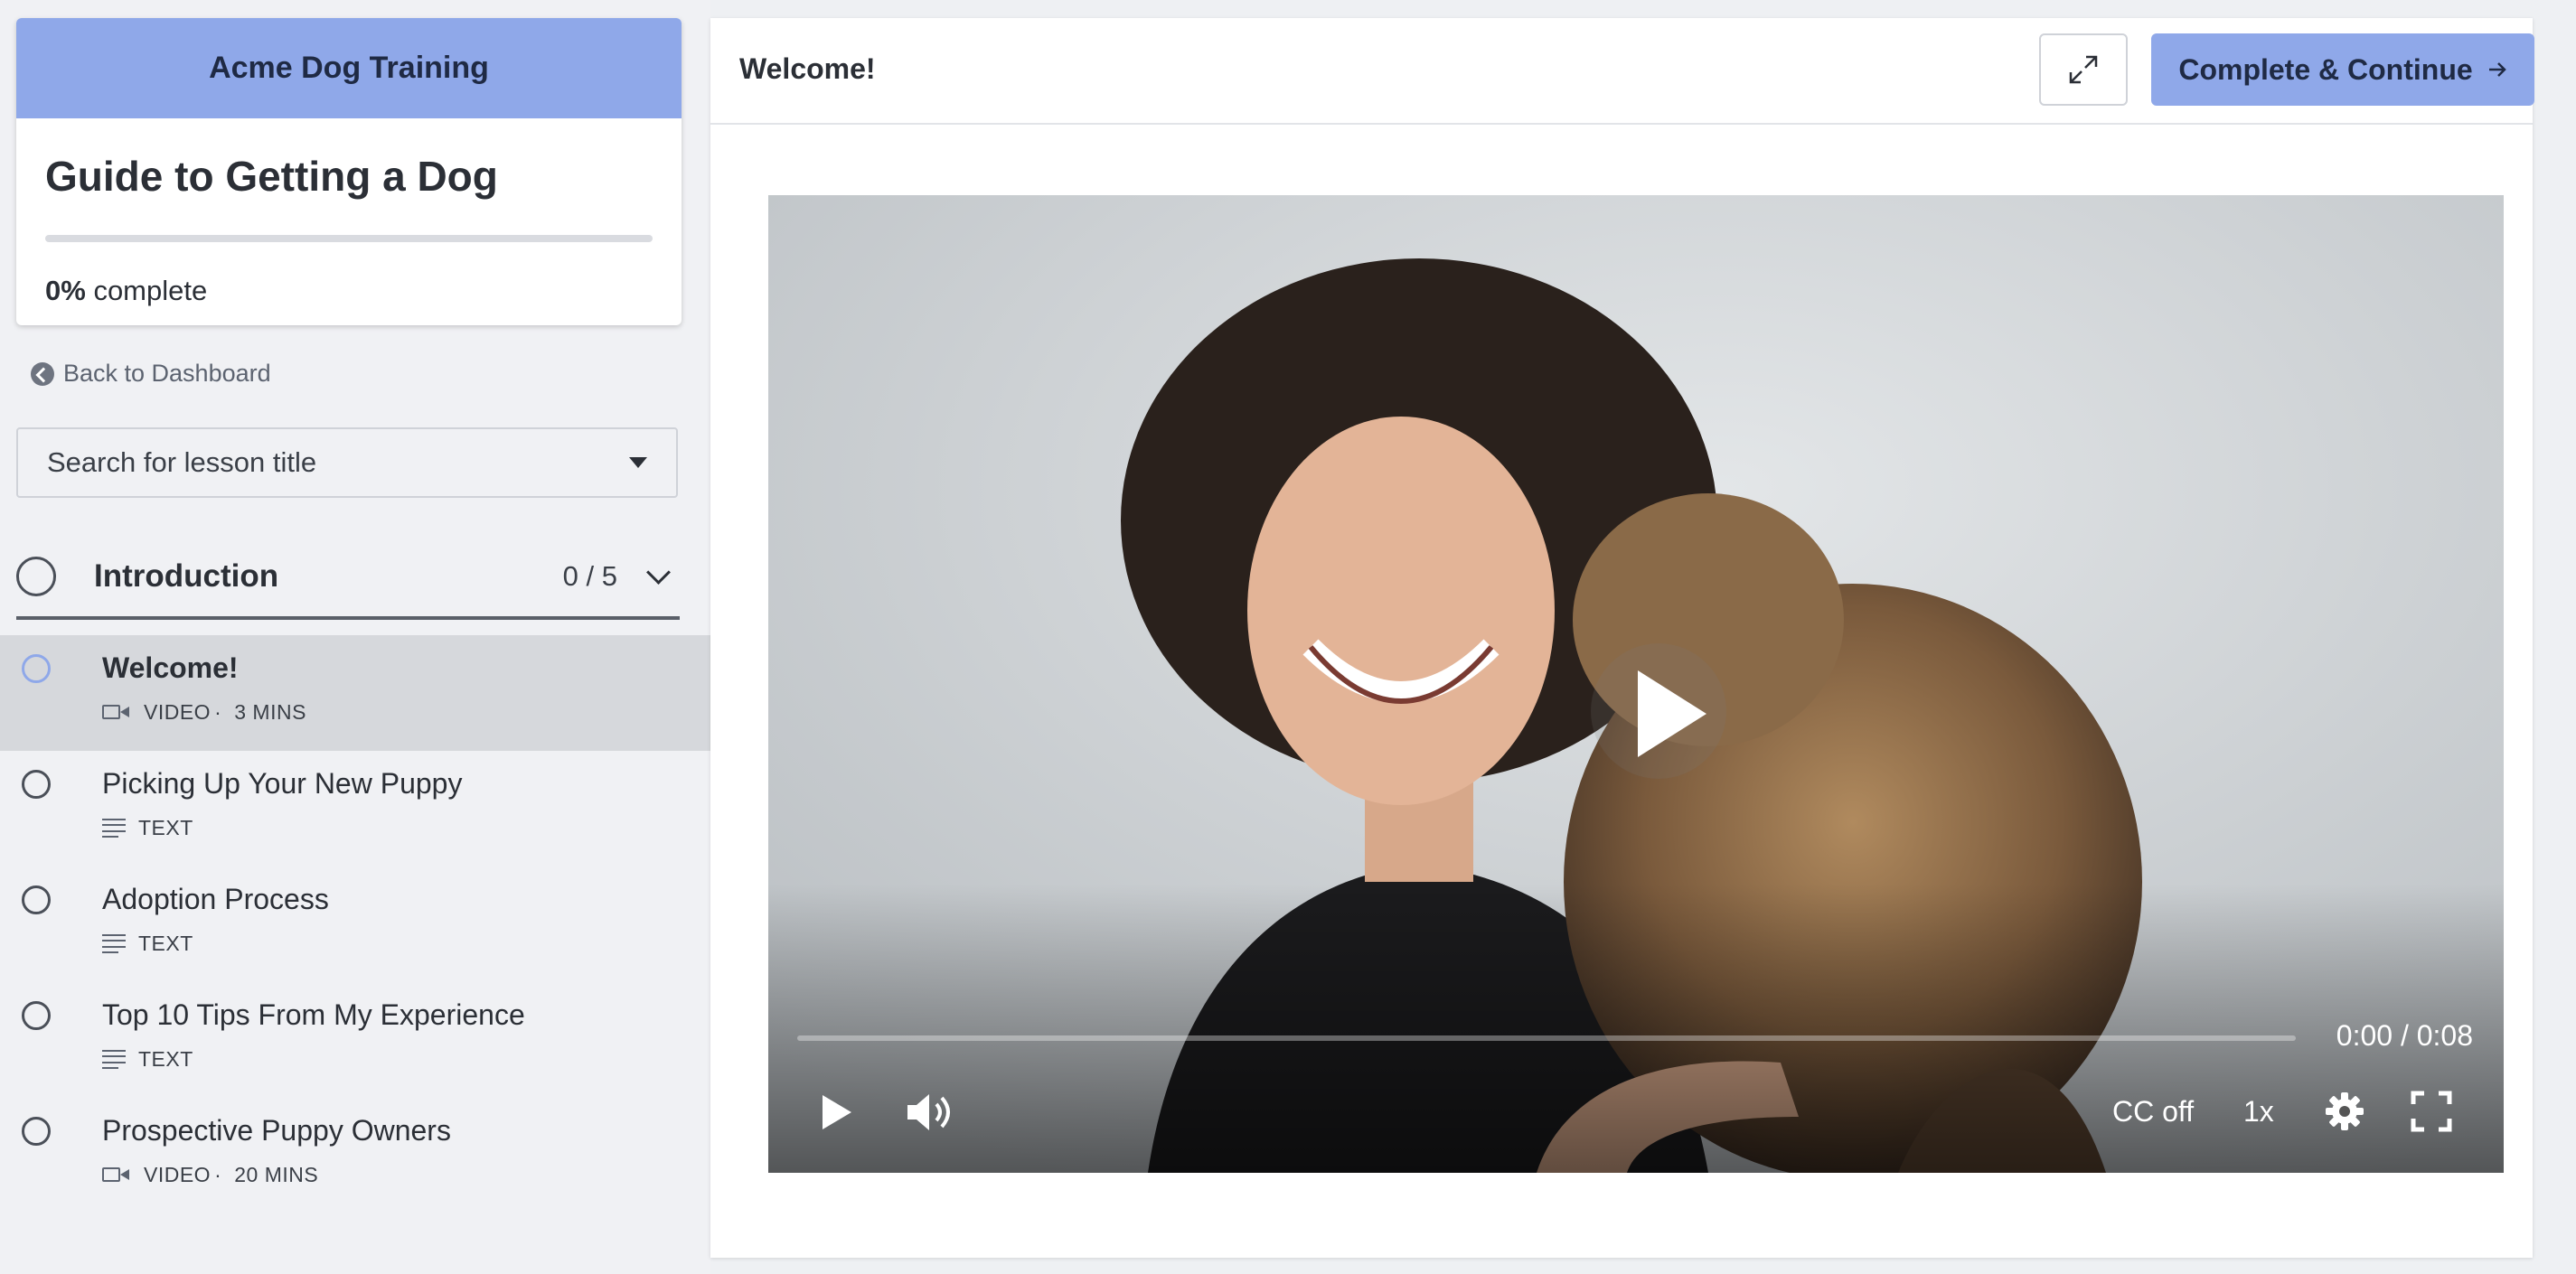 The width and height of the screenshot is (2576, 1274). Describe the element at coordinates (349, 238) in the screenshot. I see `course-progress-bar` at that location.